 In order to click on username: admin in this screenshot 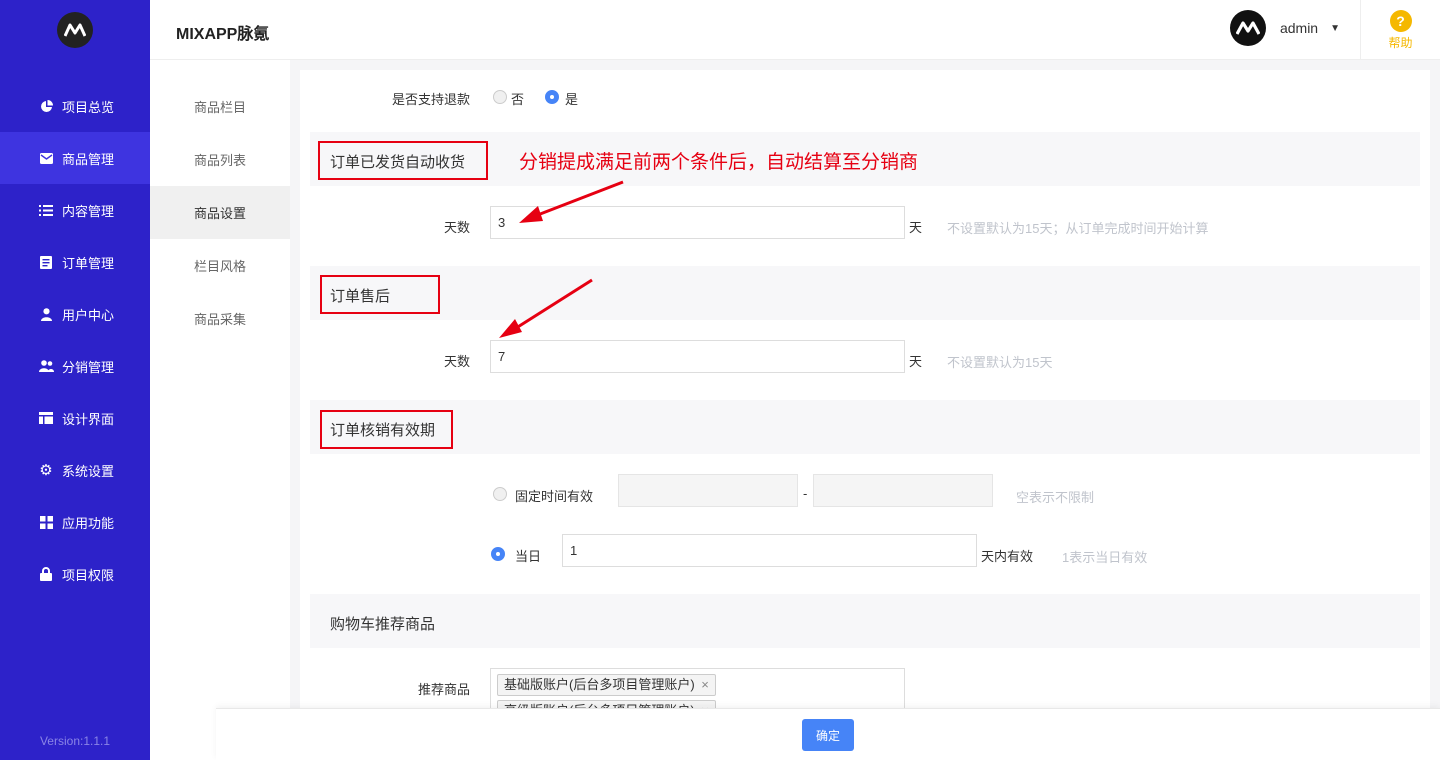, I will do `click(1299, 28)`.